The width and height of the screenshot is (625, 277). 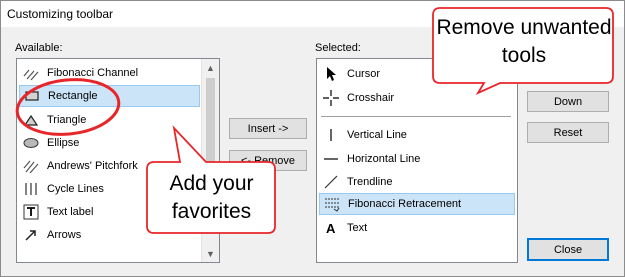 I want to click on remove-tools-callout-text: Remove unwanted tools, so click(x=524, y=41).